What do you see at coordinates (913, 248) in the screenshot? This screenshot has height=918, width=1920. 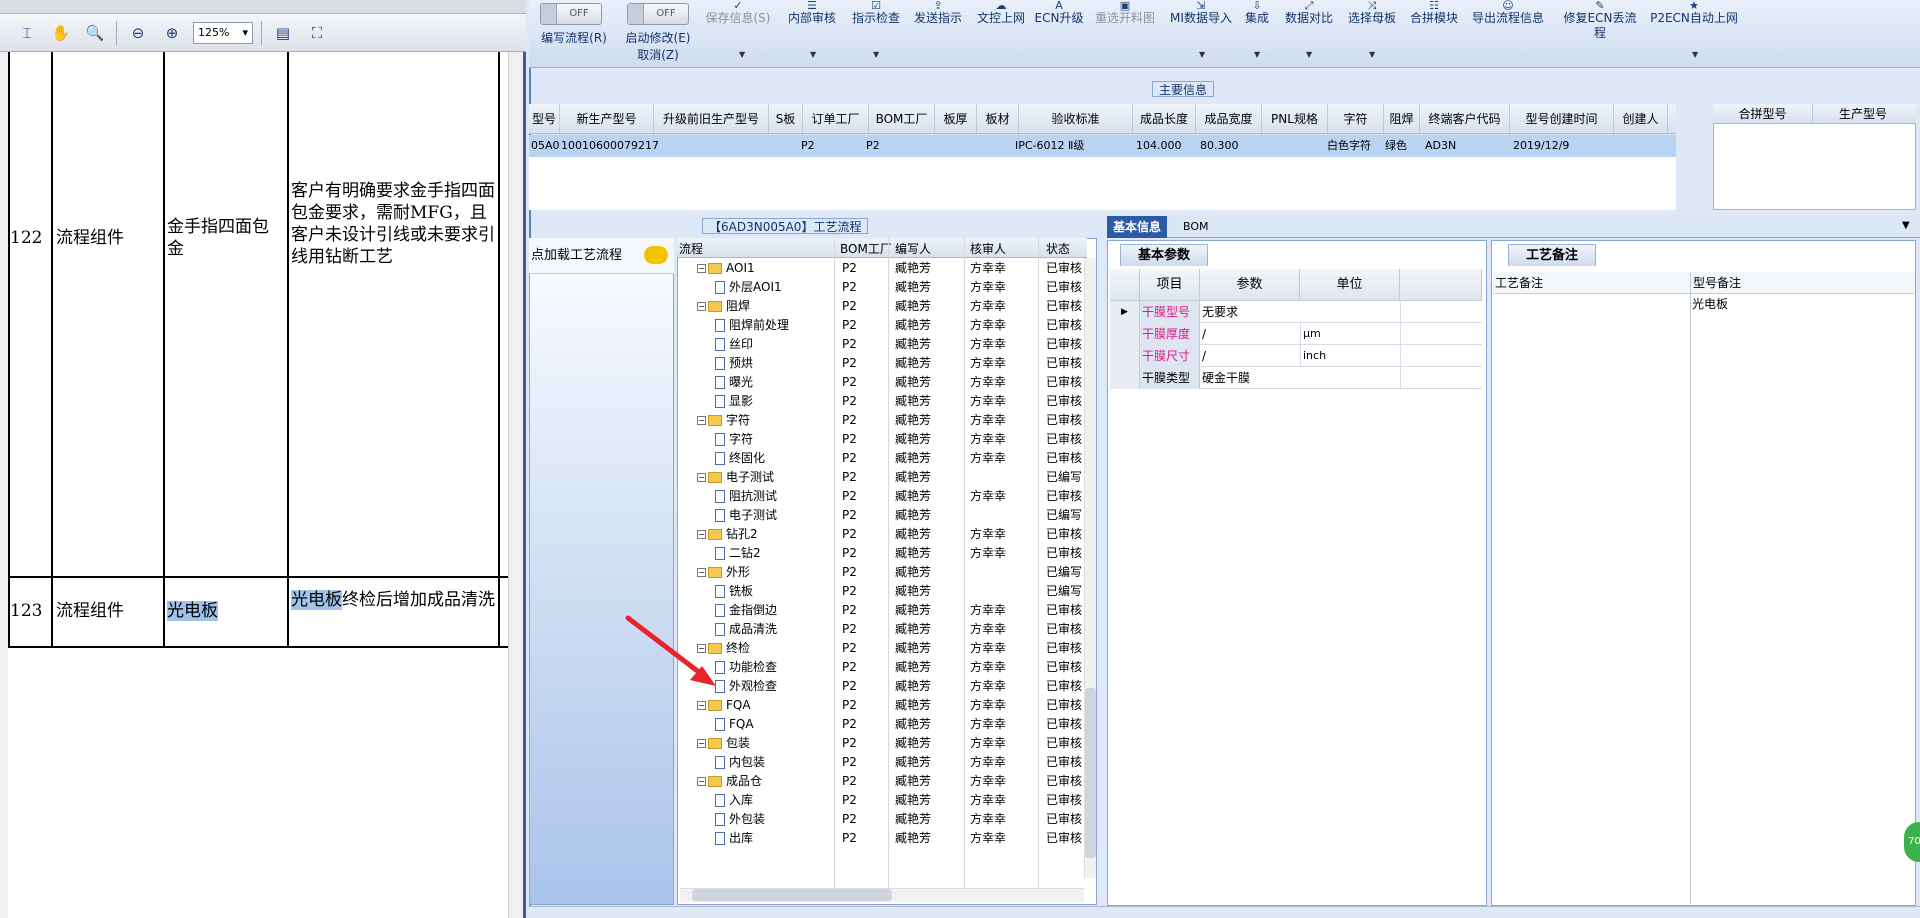 I see `col-header: 编写人` at bounding box center [913, 248].